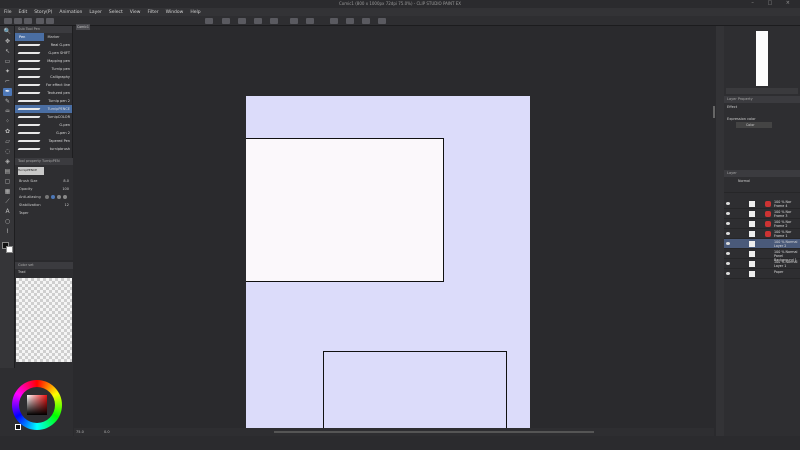  What do you see at coordinates (7, 192) in the screenshot?
I see `frame-tool-icon: ▦` at bounding box center [7, 192].